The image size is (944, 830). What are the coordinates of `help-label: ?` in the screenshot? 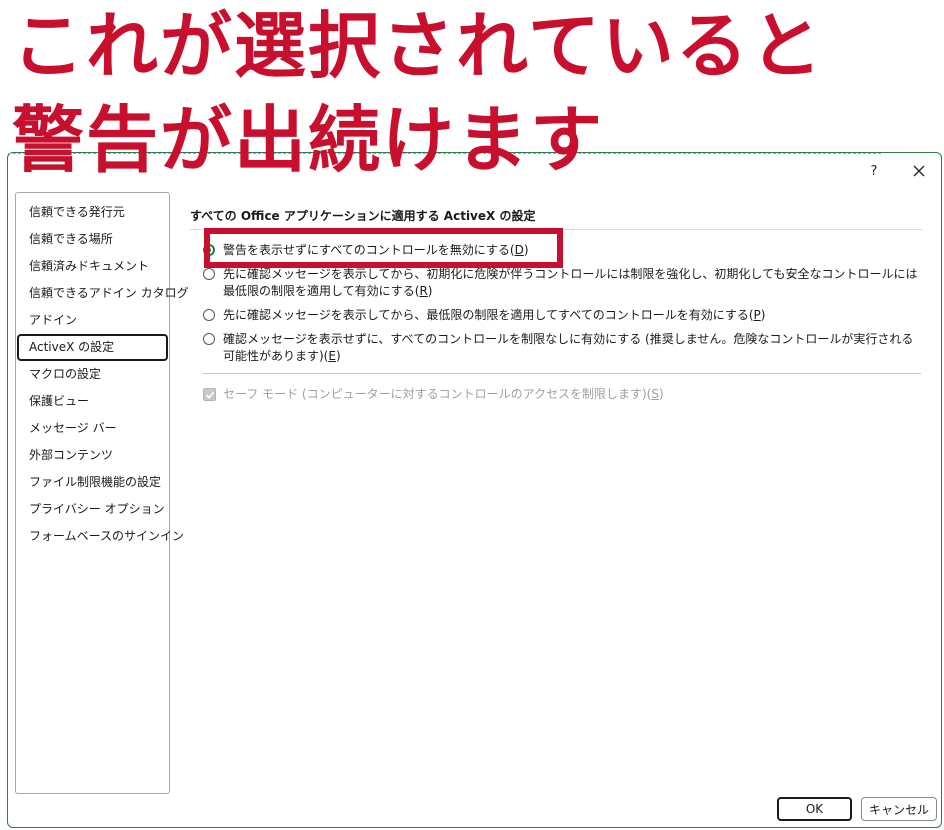 It's located at (874, 171).